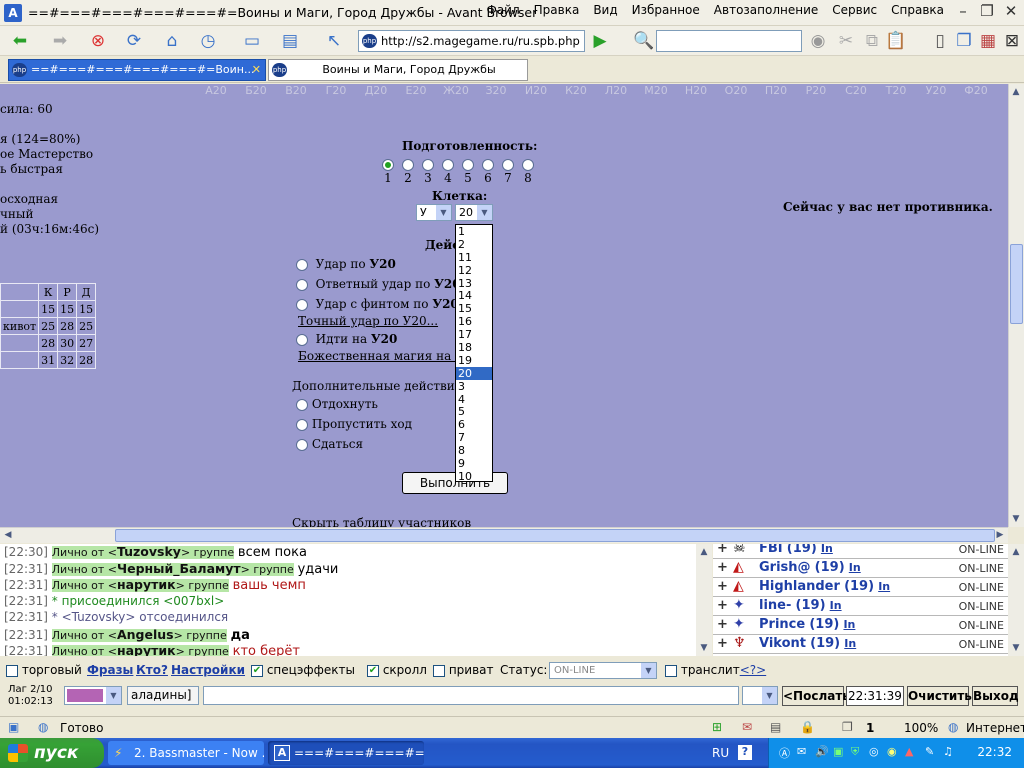  I want to click on dropdown-option: 11, so click(474, 257).